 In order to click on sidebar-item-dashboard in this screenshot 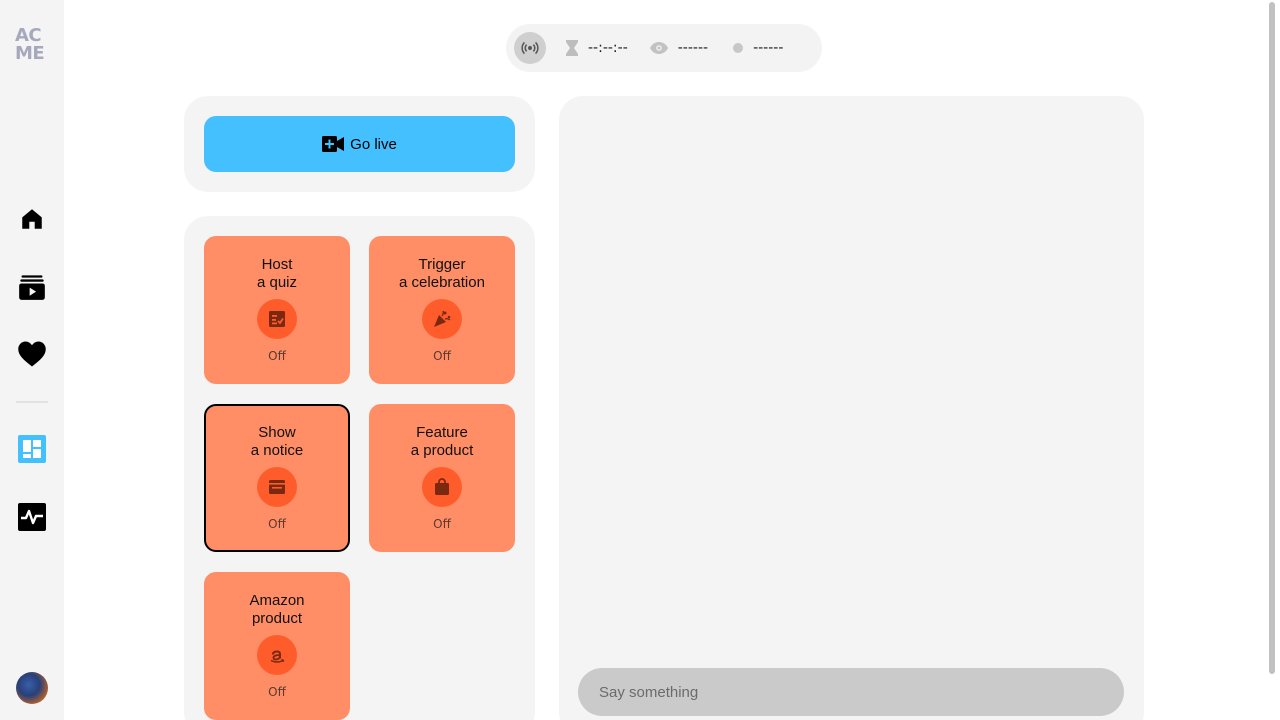, I will do `click(32, 449)`.